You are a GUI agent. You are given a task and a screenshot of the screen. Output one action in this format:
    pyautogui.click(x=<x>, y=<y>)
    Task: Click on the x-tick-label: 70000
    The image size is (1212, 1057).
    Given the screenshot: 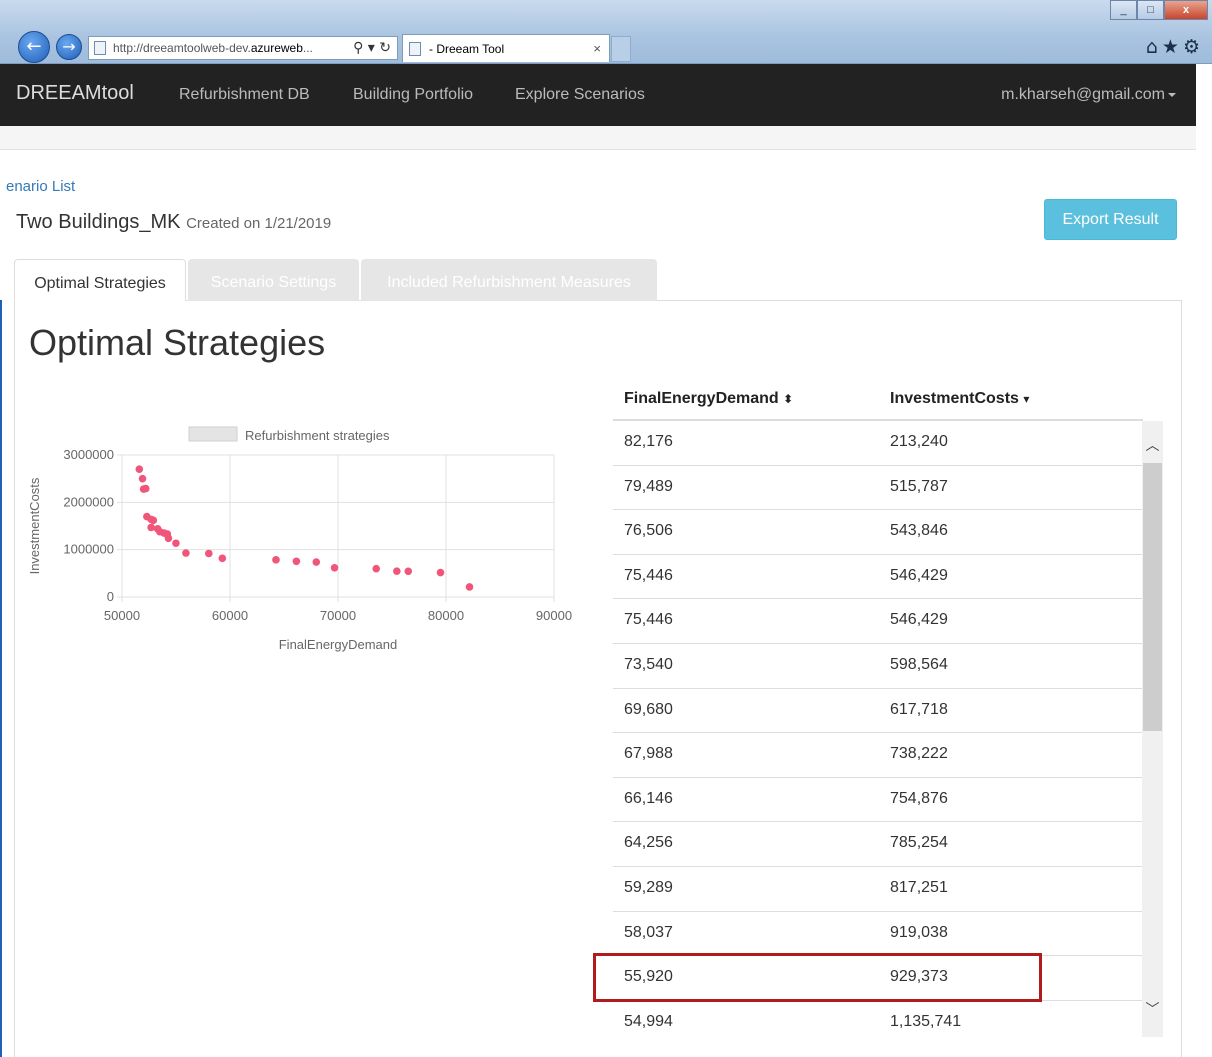 What is the action you would take?
    pyautogui.click(x=338, y=615)
    